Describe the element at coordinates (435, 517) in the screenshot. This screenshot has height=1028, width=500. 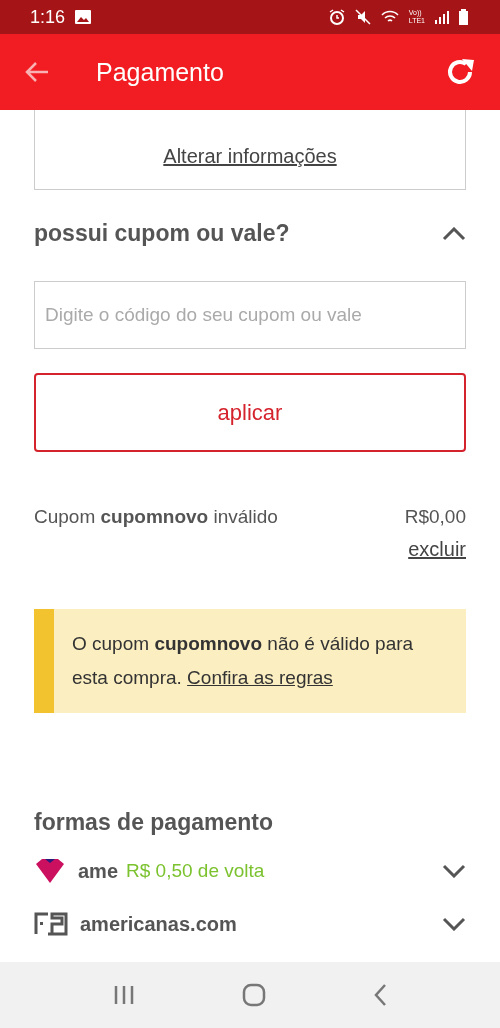
I see `coupon-amount: R$0,00` at that location.